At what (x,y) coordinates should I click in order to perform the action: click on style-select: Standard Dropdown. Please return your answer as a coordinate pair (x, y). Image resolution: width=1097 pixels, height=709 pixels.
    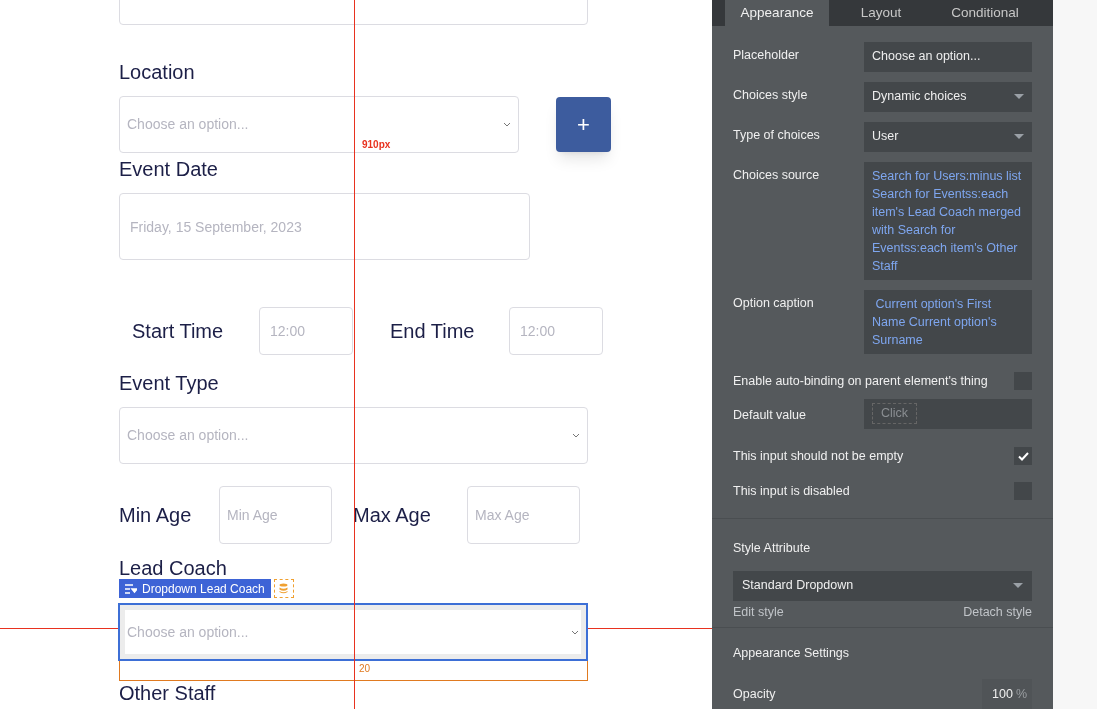
    Looking at the image, I should click on (882, 585).